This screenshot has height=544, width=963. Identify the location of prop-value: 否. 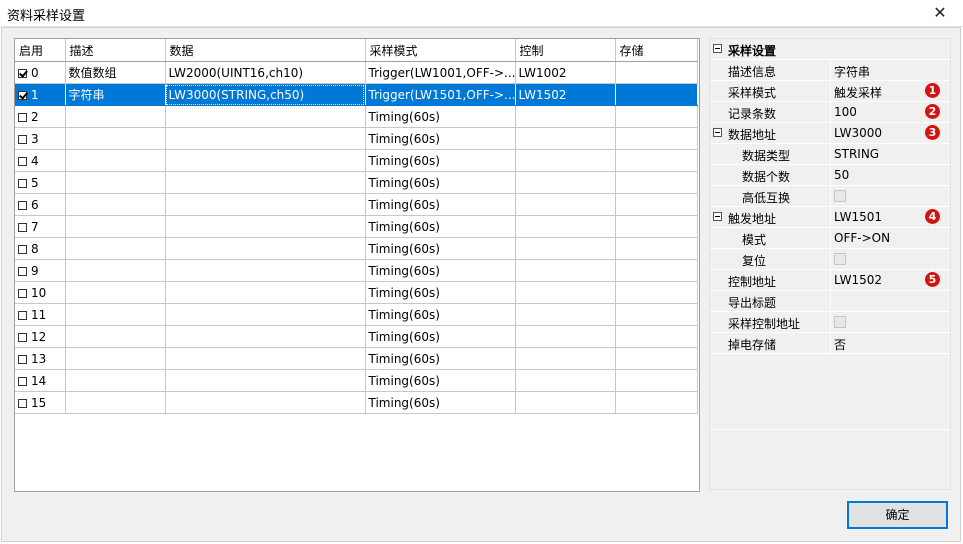
(840, 344).